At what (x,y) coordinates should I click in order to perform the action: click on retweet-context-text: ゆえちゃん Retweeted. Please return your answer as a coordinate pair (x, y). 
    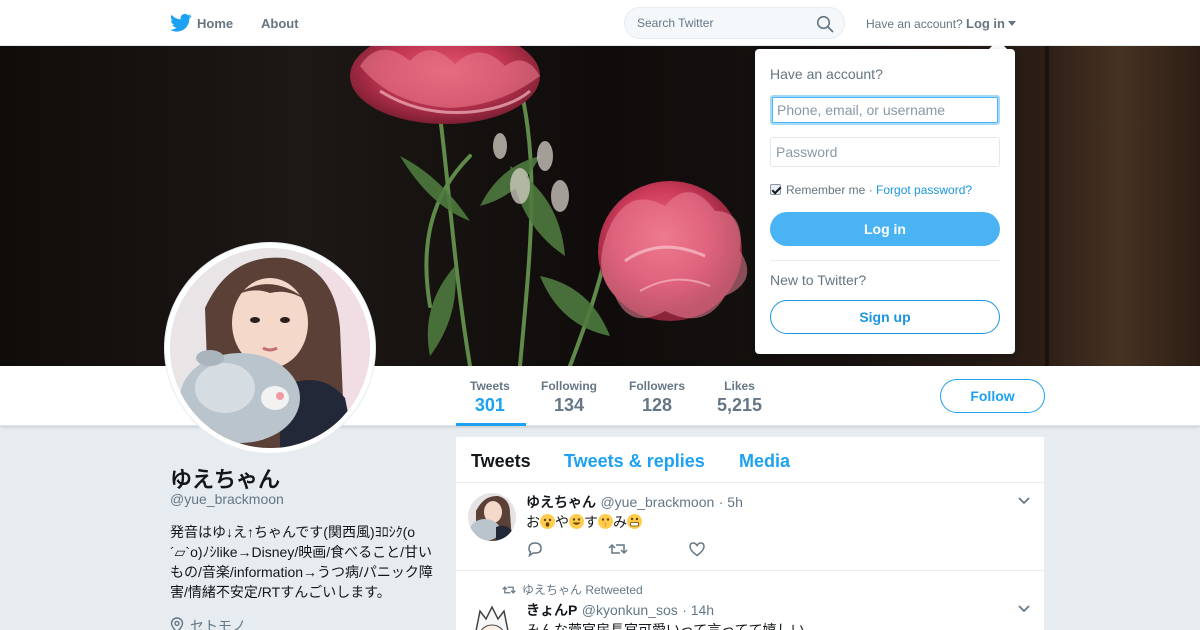
    Looking at the image, I should click on (582, 590).